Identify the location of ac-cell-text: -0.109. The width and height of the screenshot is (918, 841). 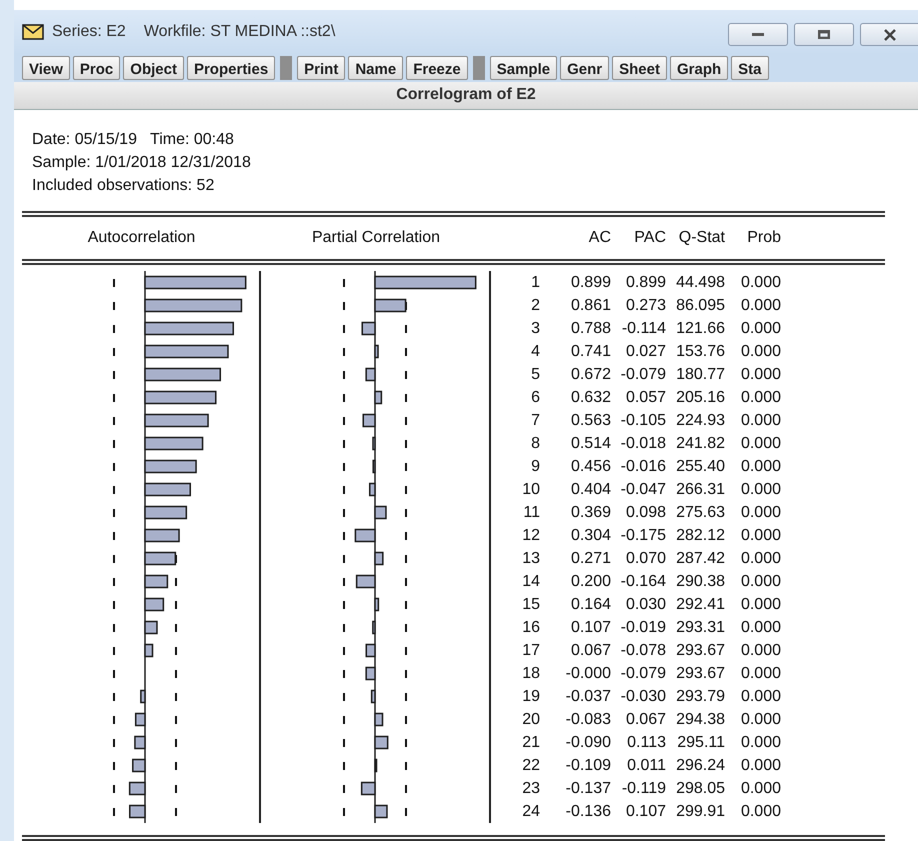
(587, 766).